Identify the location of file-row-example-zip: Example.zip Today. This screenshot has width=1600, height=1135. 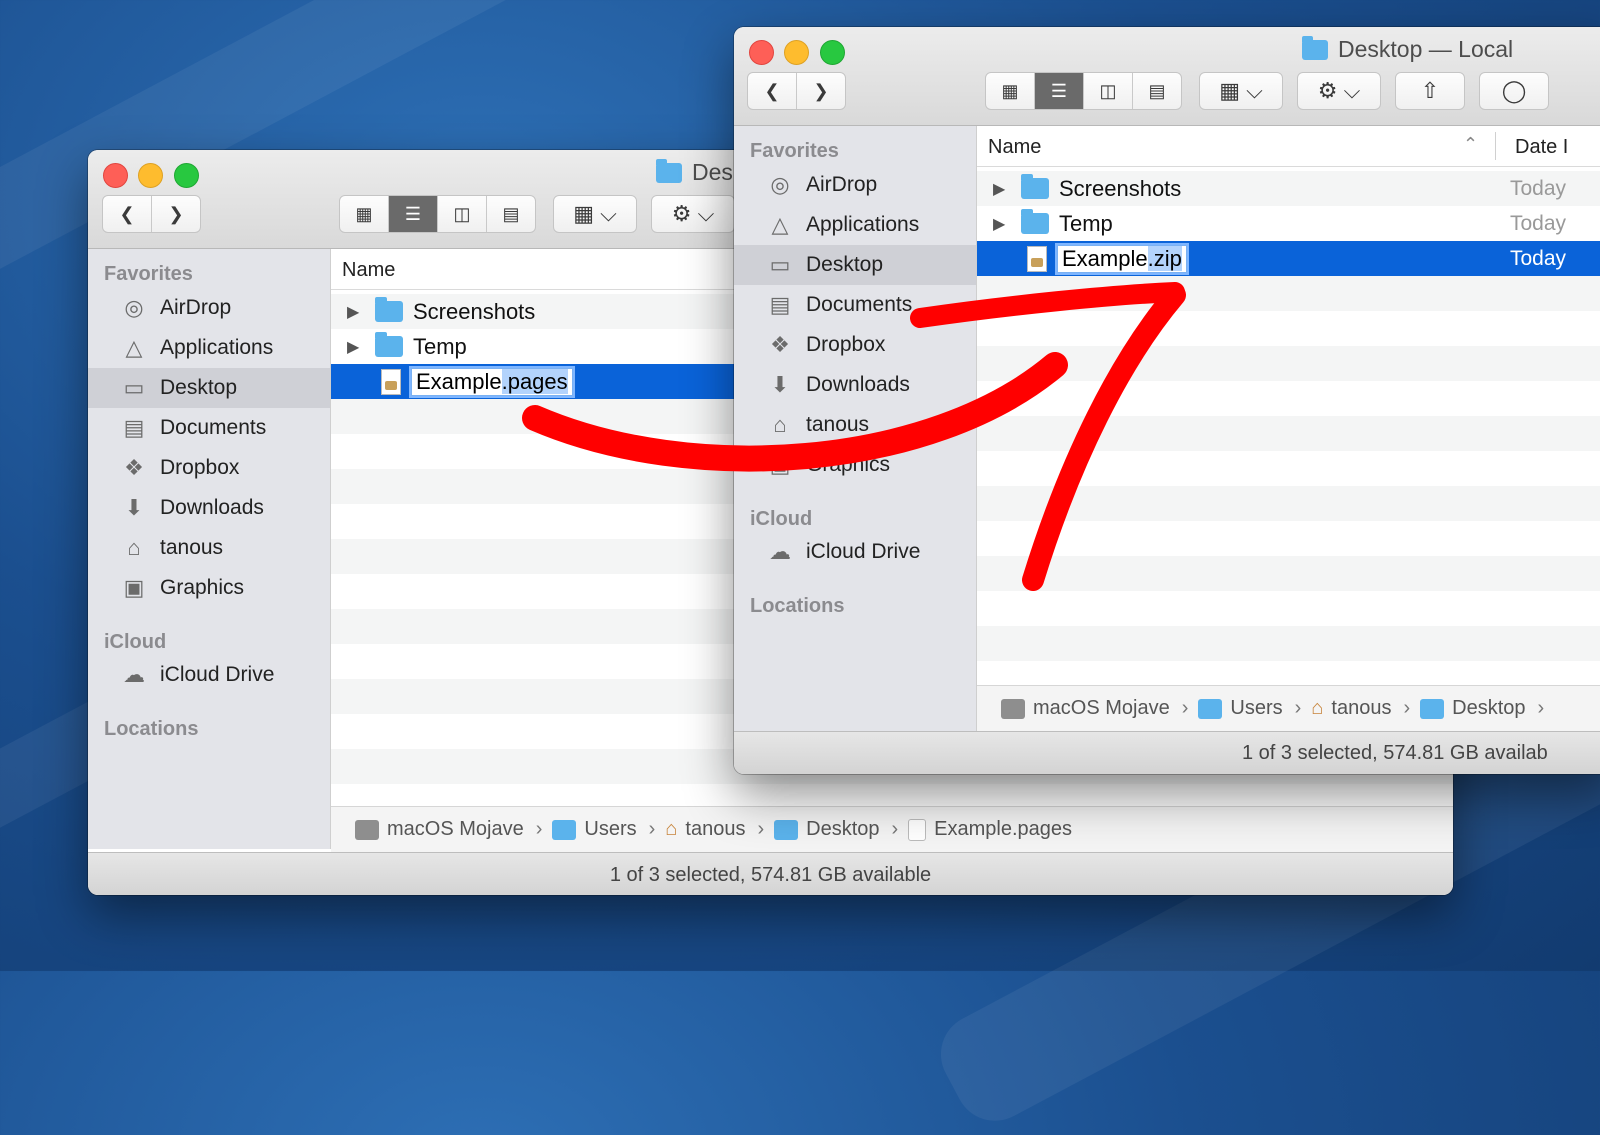
(1288, 258).